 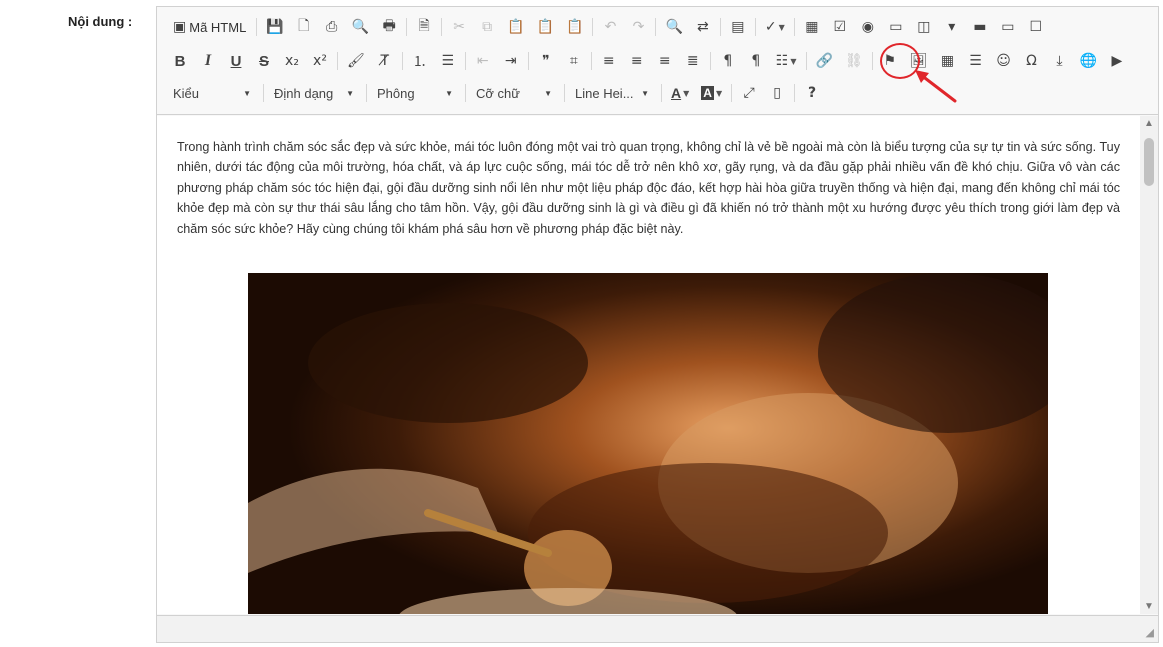 I want to click on underline-icon: U, so click(x=236, y=61).